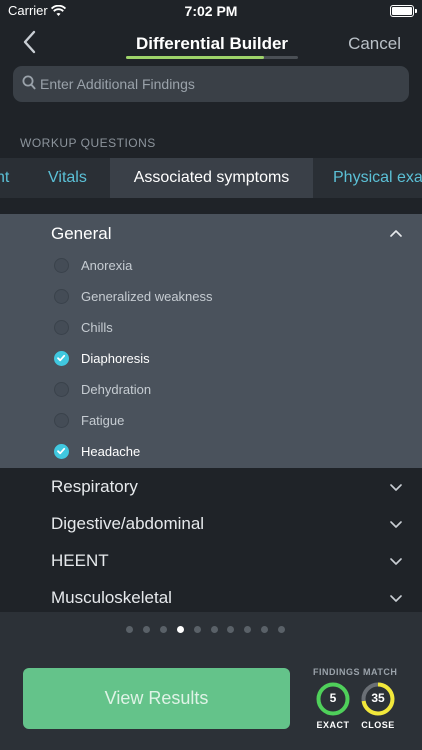 The width and height of the screenshot is (422, 750). I want to click on section-label: WORKUP QUESTIONS, so click(88, 143).